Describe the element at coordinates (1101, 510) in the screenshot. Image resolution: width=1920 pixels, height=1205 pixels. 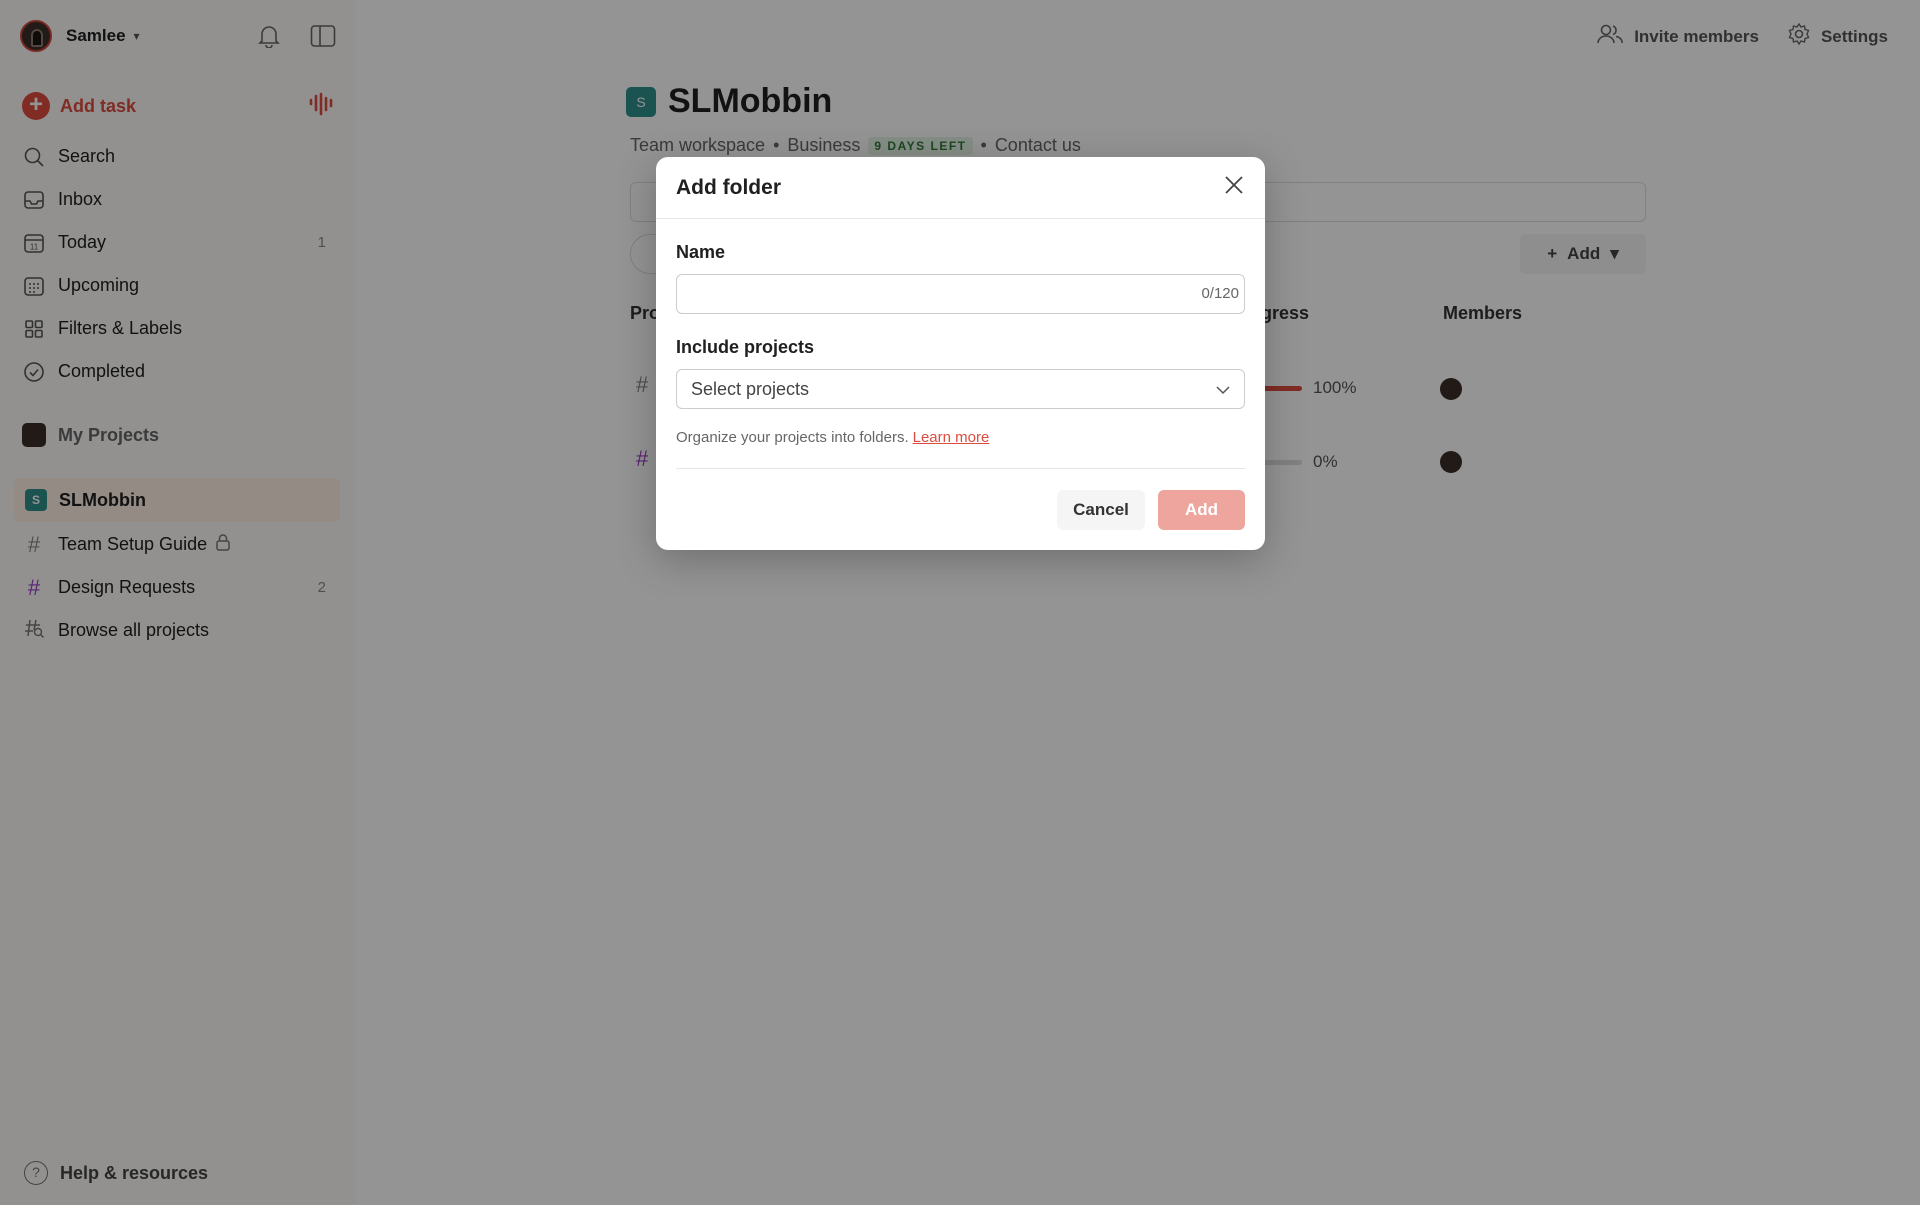
I see `cancel-button: Cancel` at that location.